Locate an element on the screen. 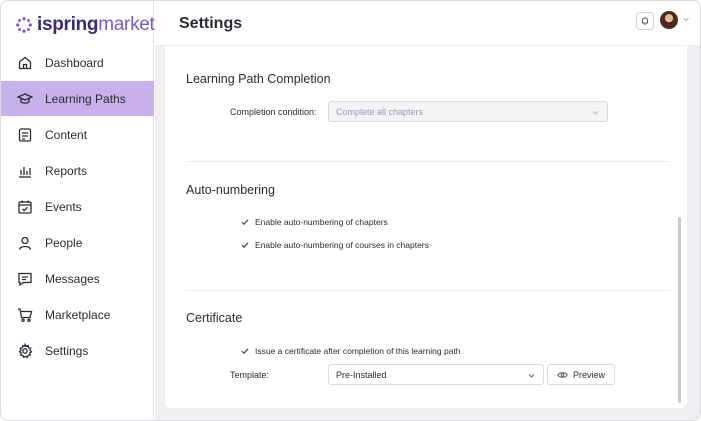  sidebar-item-label: Events is located at coordinates (63, 206).